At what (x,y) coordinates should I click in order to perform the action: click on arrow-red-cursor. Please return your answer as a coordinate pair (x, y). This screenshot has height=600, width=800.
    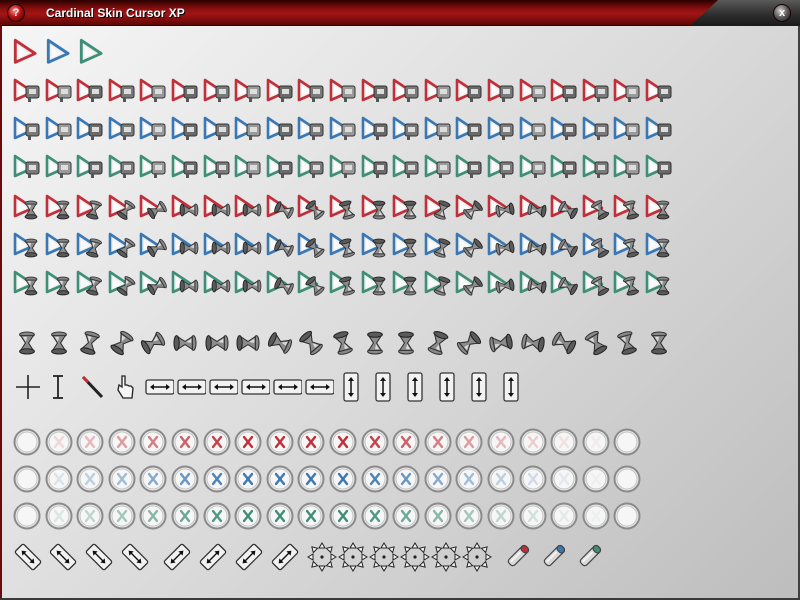
    Looking at the image, I should click on (25, 52).